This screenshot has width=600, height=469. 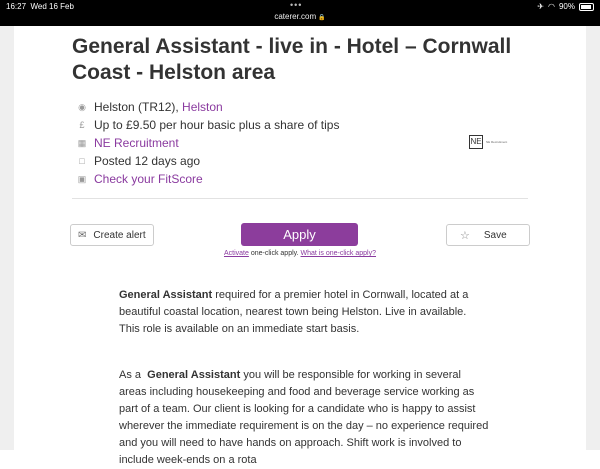 What do you see at coordinates (82, 178) in the screenshot?
I see `fitscore-icon: ▣` at bounding box center [82, 178].